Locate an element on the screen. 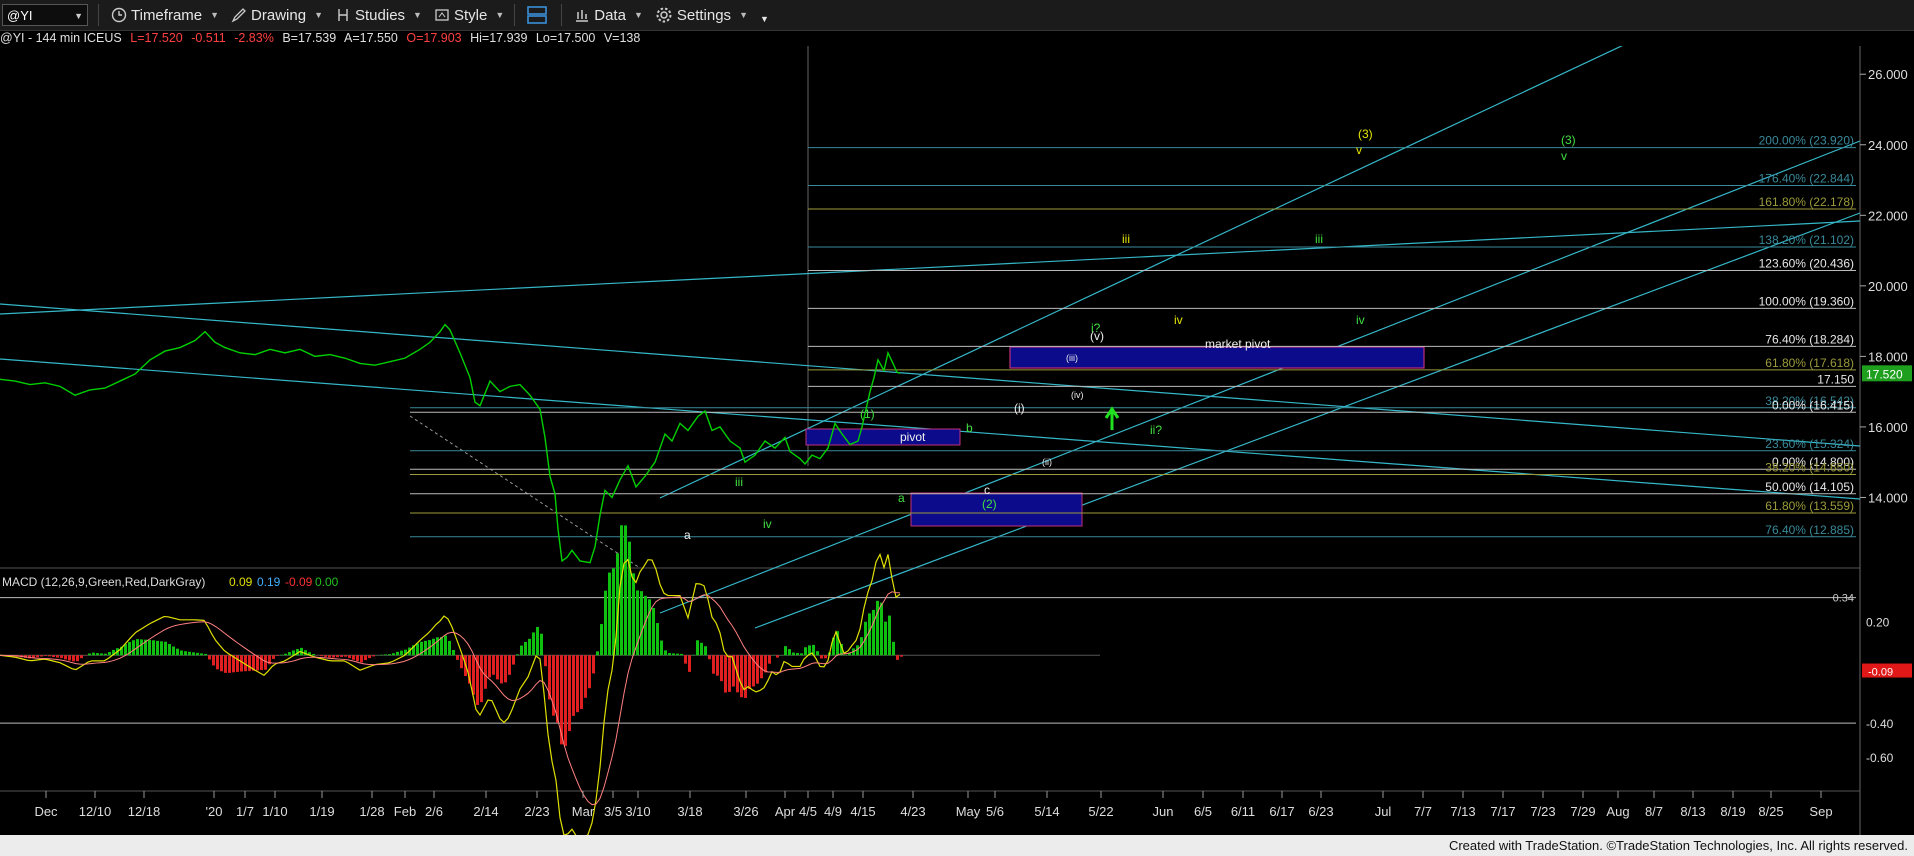 Image resolution: width=1914 pixels, height=856 pixels. trend-channel-line is located at coordinates (930, 267).